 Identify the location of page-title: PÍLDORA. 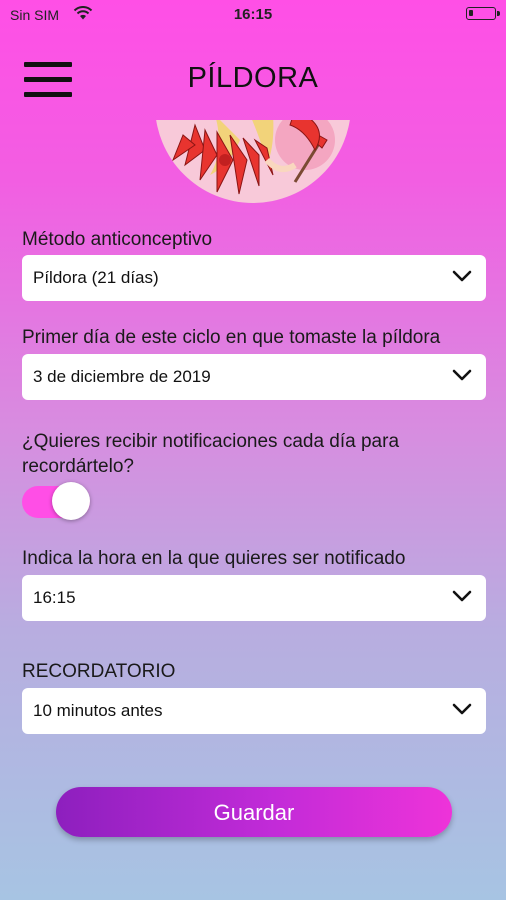
(253, 78).